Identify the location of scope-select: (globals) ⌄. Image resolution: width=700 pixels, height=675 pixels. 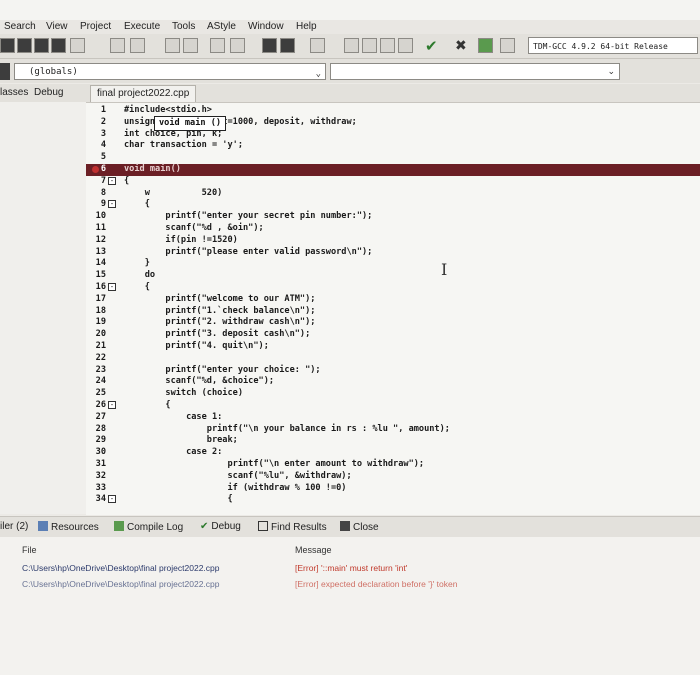
(170, 71).